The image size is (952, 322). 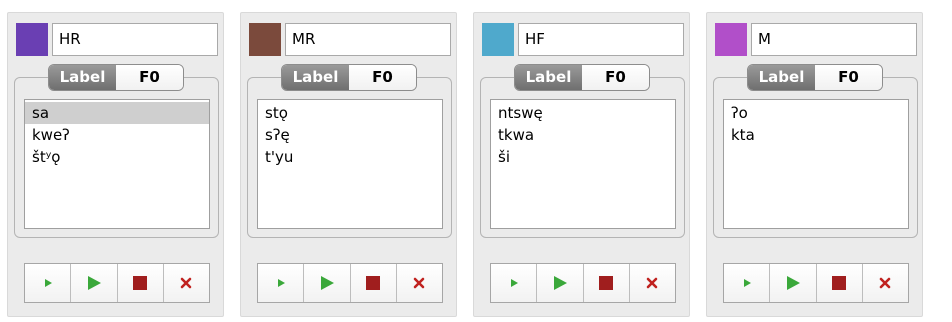 What do you see at coordinates (834, 39) in the screenshot?
I see `speaker-name-field: M` at bounding box center [834, 39].